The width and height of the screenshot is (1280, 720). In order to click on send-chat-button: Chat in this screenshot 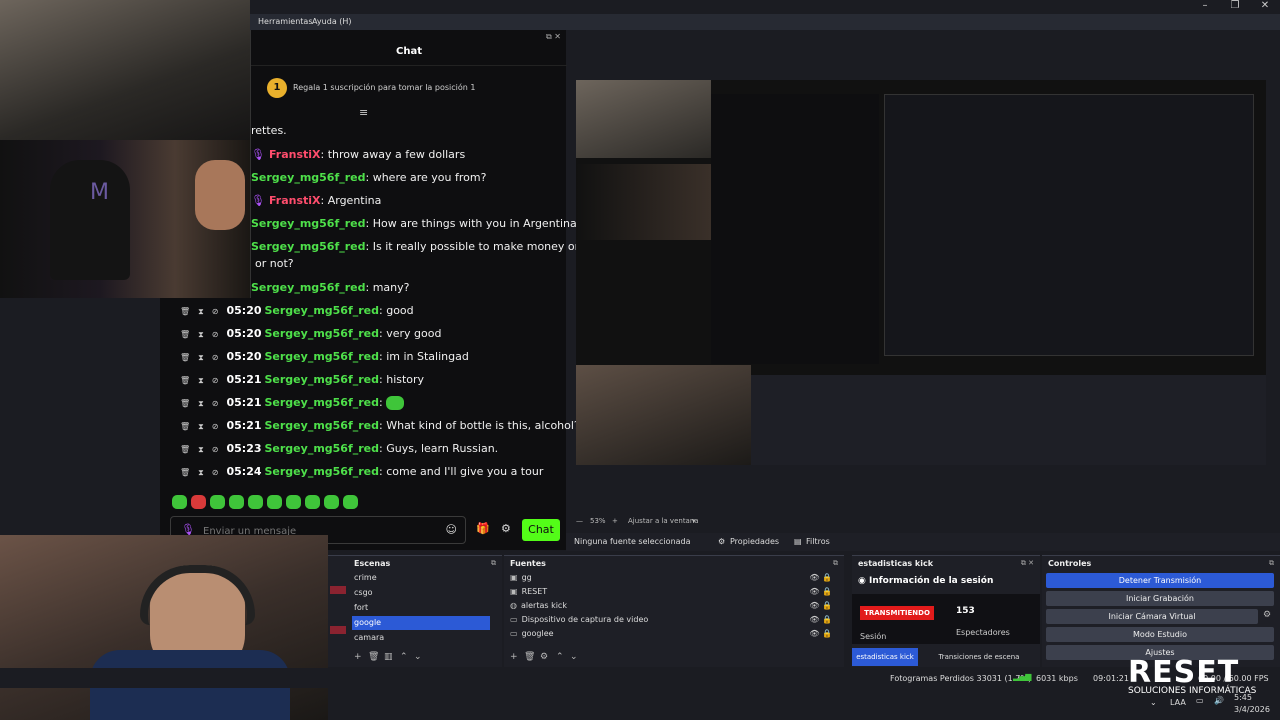, I will do `click(541, 530)`.